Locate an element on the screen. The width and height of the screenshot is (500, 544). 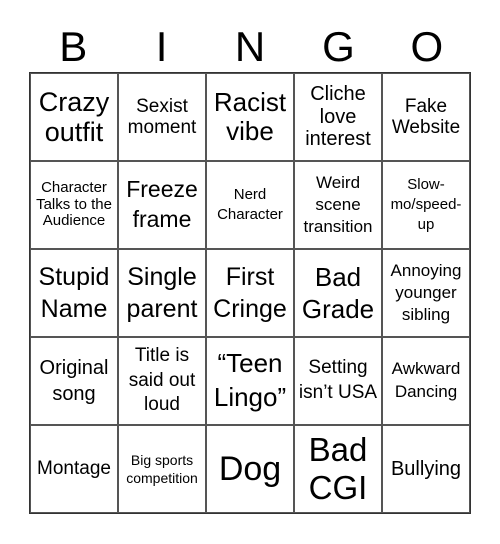
bingo-cell: Cliche love interest is located at coordinates (338, 117).